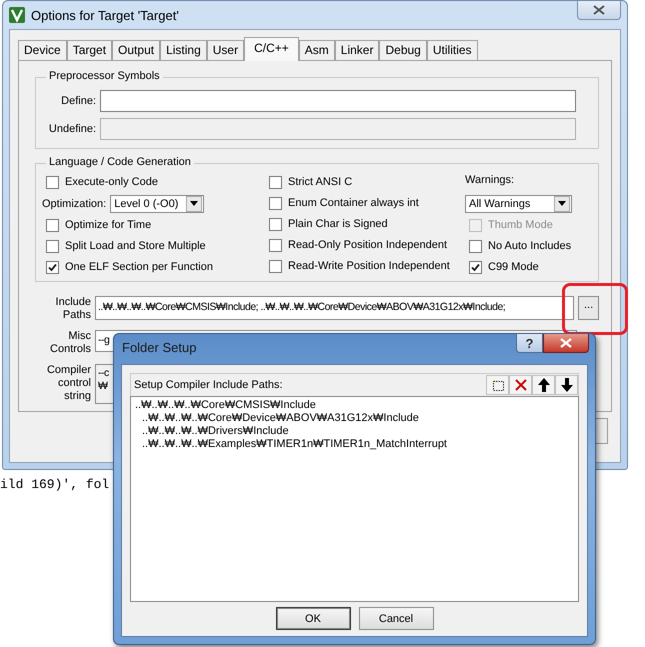 This screenshot has height=647, width=645. Describe the element at coordinates (103, 373) in the screenshot. I see `control-string-line: --c` at that location.